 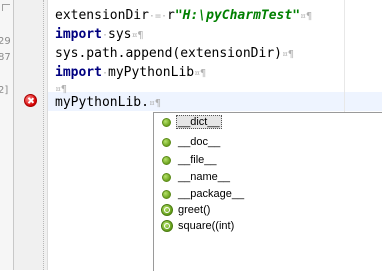 What do you see at coordinates (211, 194) in the screenshot?
I see `completion-item-label: __package__` at bounding box center [211, 194].